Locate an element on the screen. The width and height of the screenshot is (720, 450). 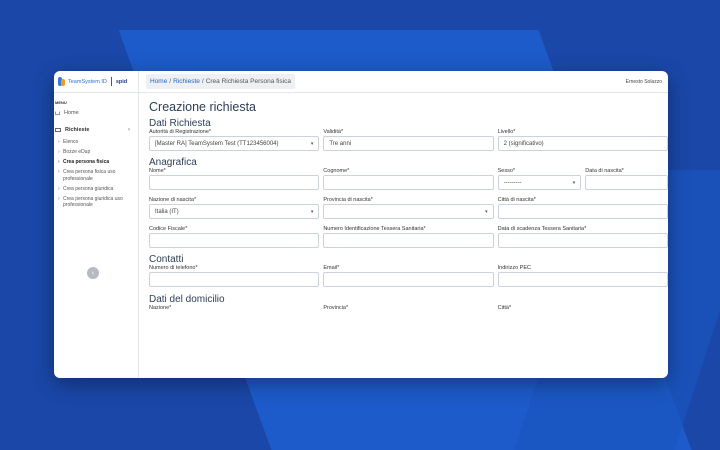
sidebar-item-label: Crea persona giuridica uso professionale is located at coordinates (93, 202).